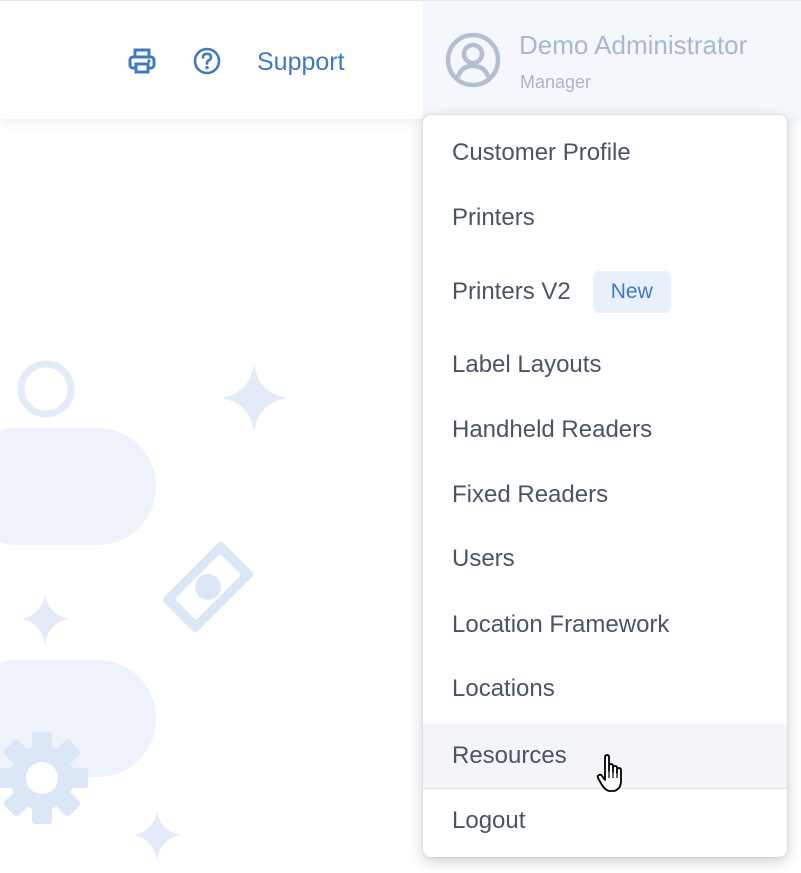 The image size is (801, 873). What do you see at coordinates (208, 587) in the screenshot?
I see `decor-ticket` at bounding box center [208, 587].